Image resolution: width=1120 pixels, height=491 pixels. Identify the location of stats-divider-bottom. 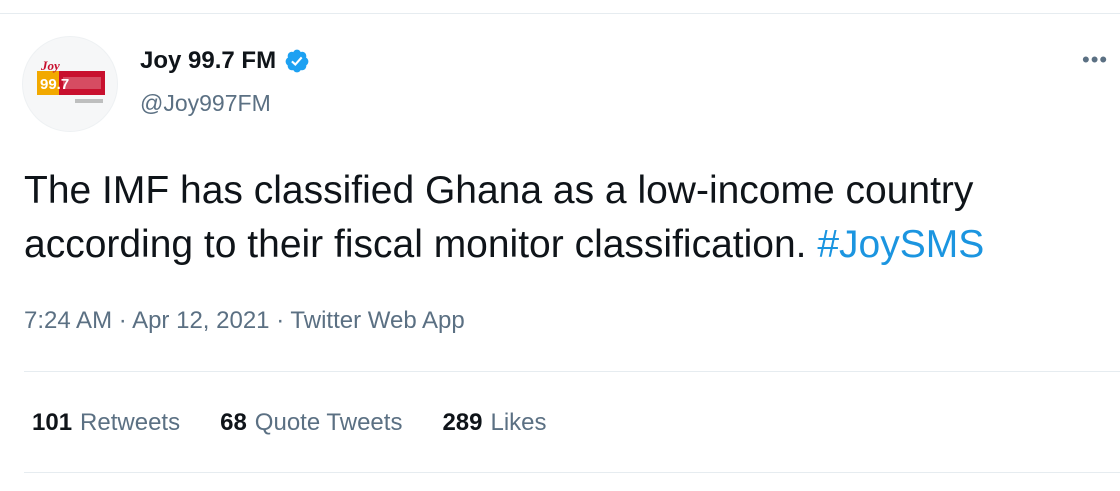
(572, 472).